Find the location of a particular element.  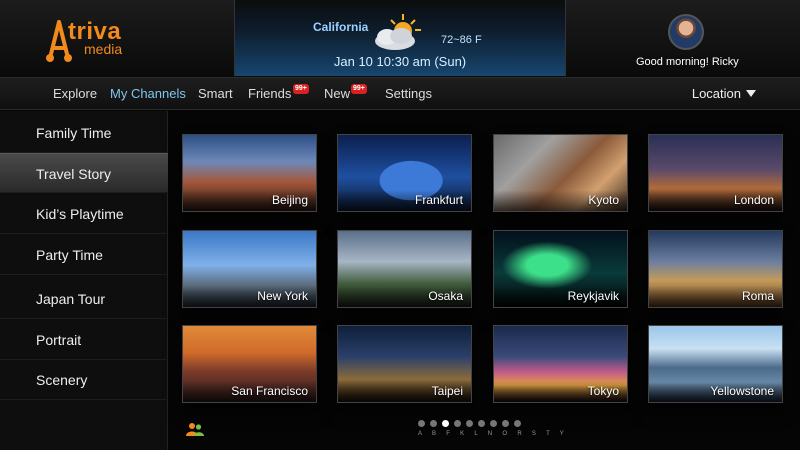

channel-tile-san-francisco: San Francisco is located at coordinates (249, 364).